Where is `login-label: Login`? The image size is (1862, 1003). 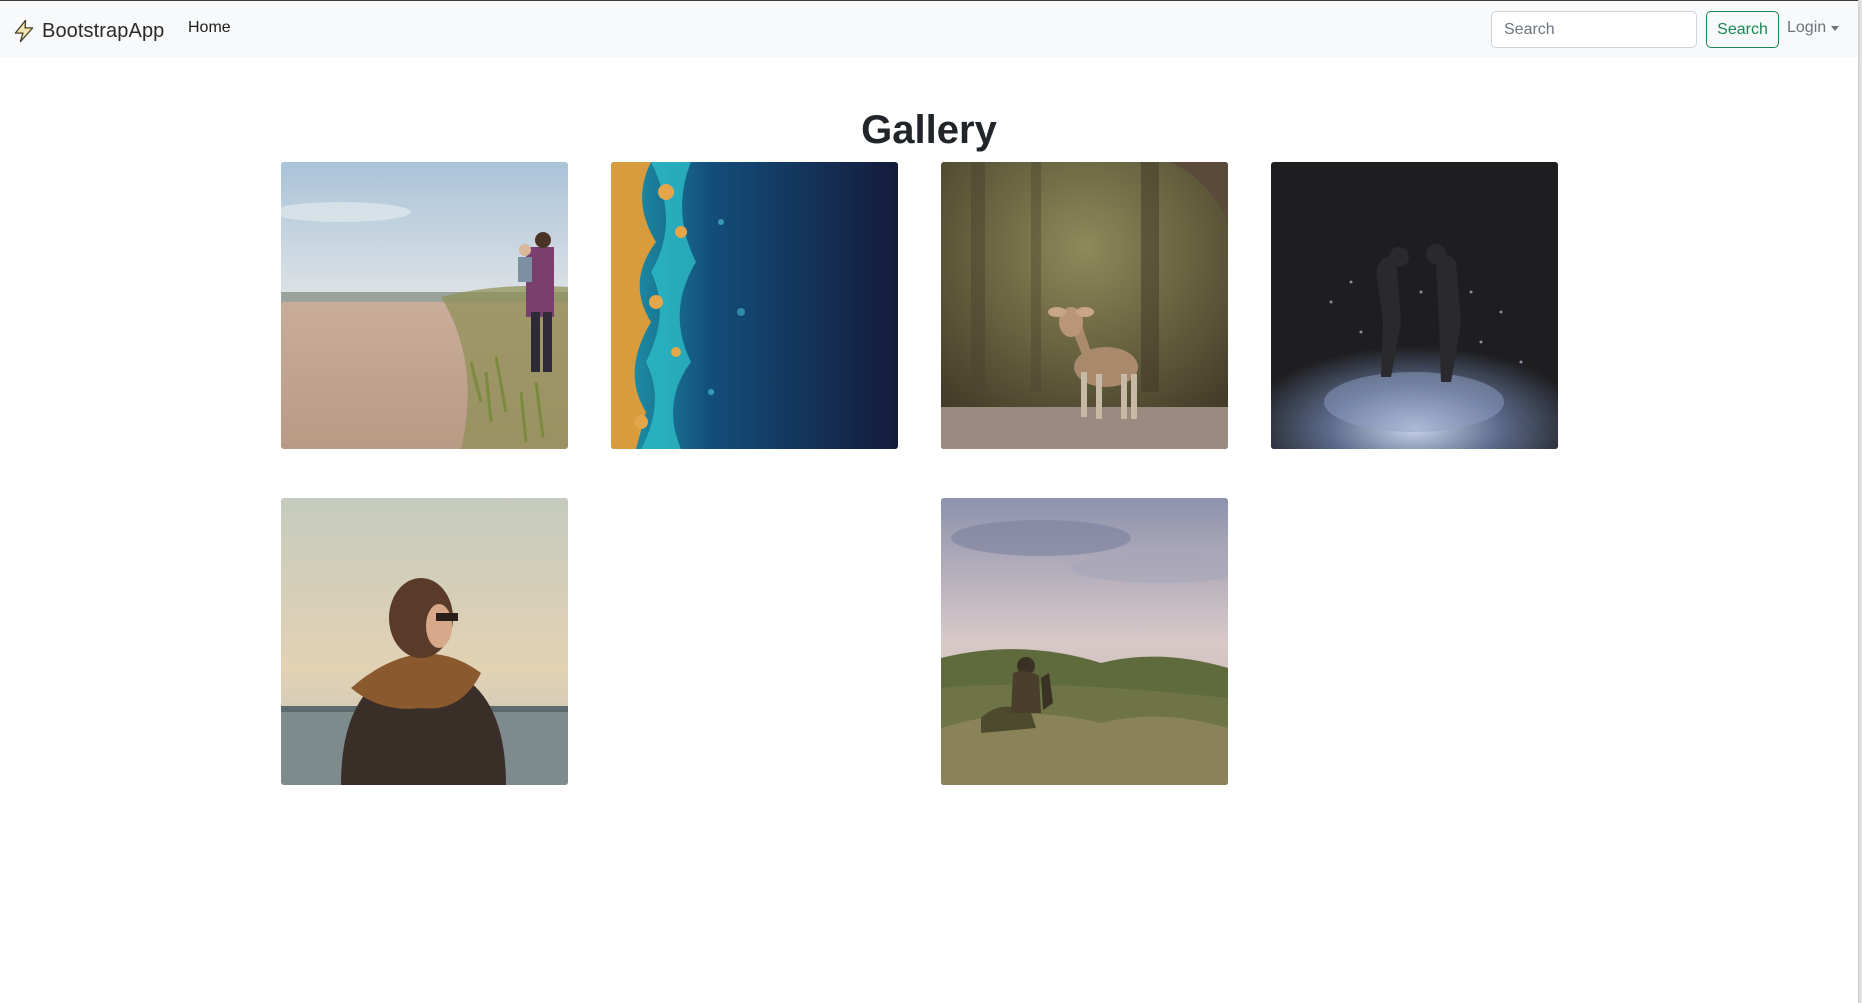
login-label: Login is located at coordinates (1807, 27).